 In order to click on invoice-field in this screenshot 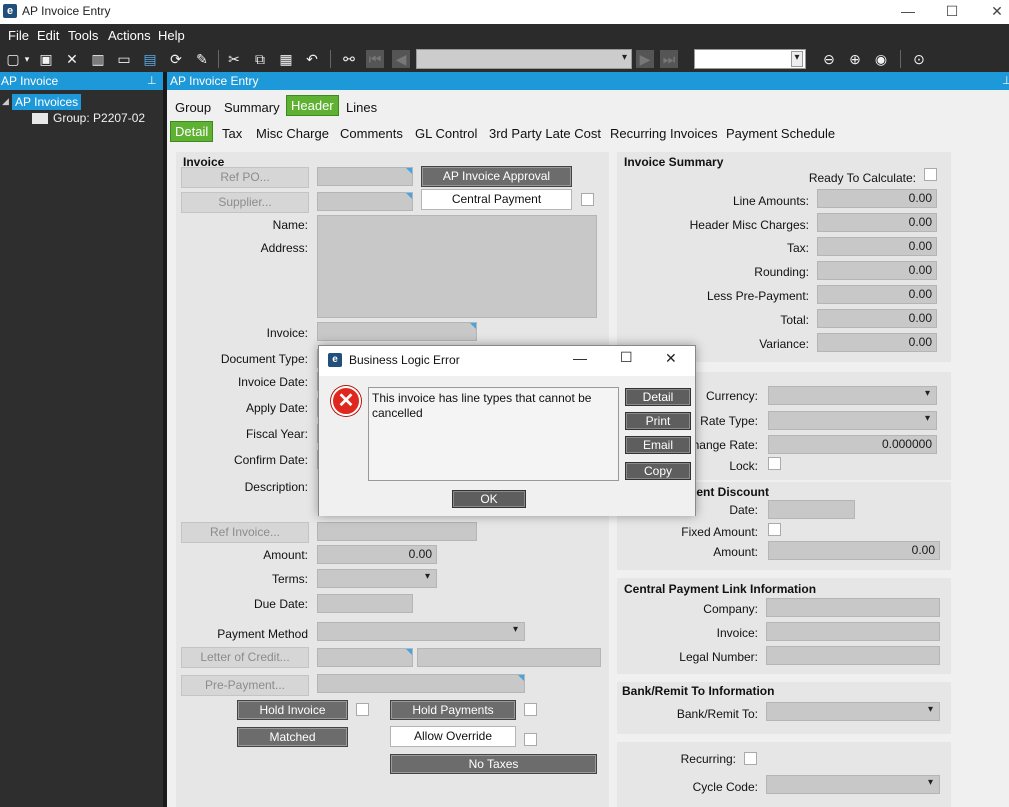, I will do `click(397, 331)`.